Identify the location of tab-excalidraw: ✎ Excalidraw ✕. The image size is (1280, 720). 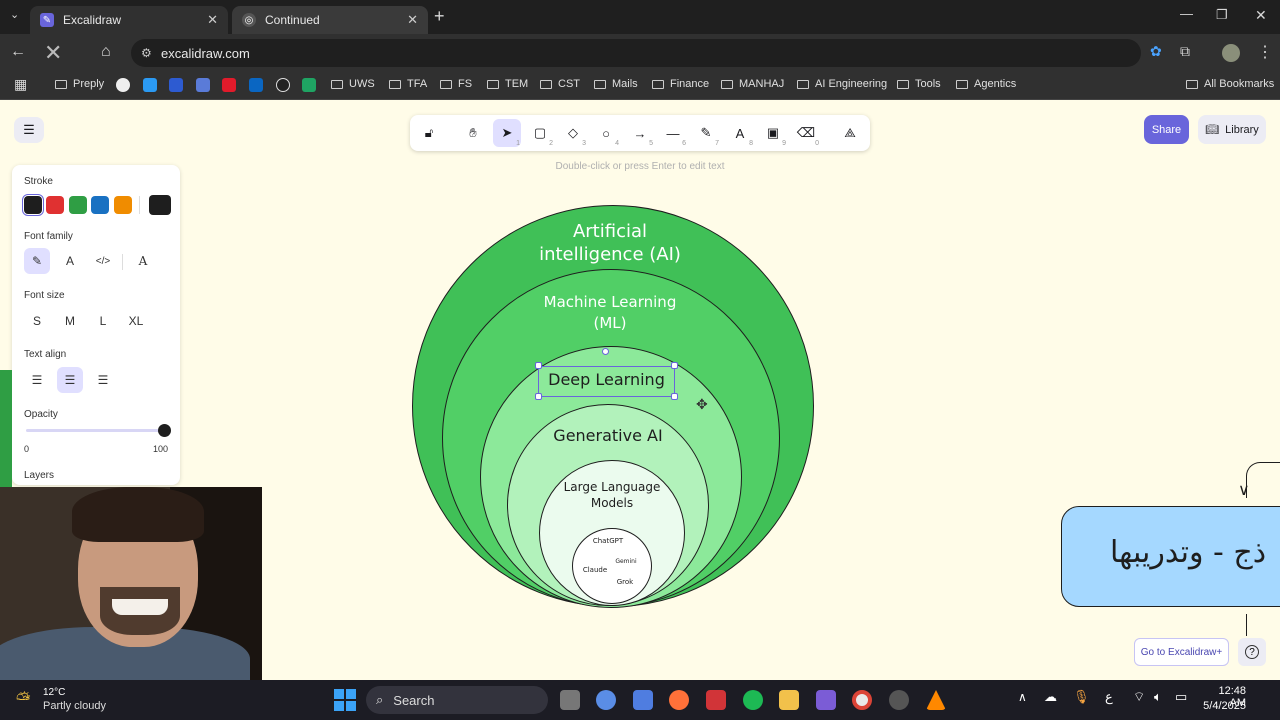
(129, 20).